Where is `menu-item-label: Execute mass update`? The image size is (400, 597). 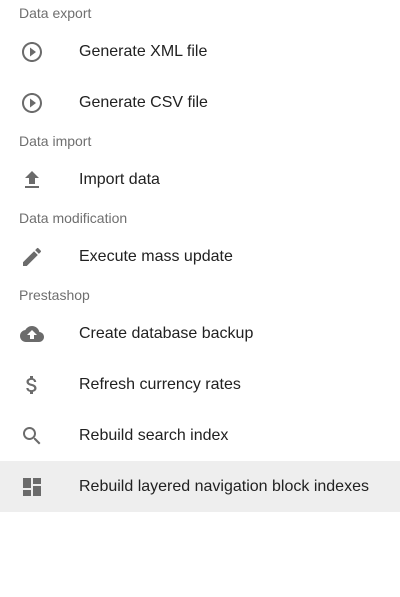
menu-item-label: Execute mass update is located at coordinates (156, 256).